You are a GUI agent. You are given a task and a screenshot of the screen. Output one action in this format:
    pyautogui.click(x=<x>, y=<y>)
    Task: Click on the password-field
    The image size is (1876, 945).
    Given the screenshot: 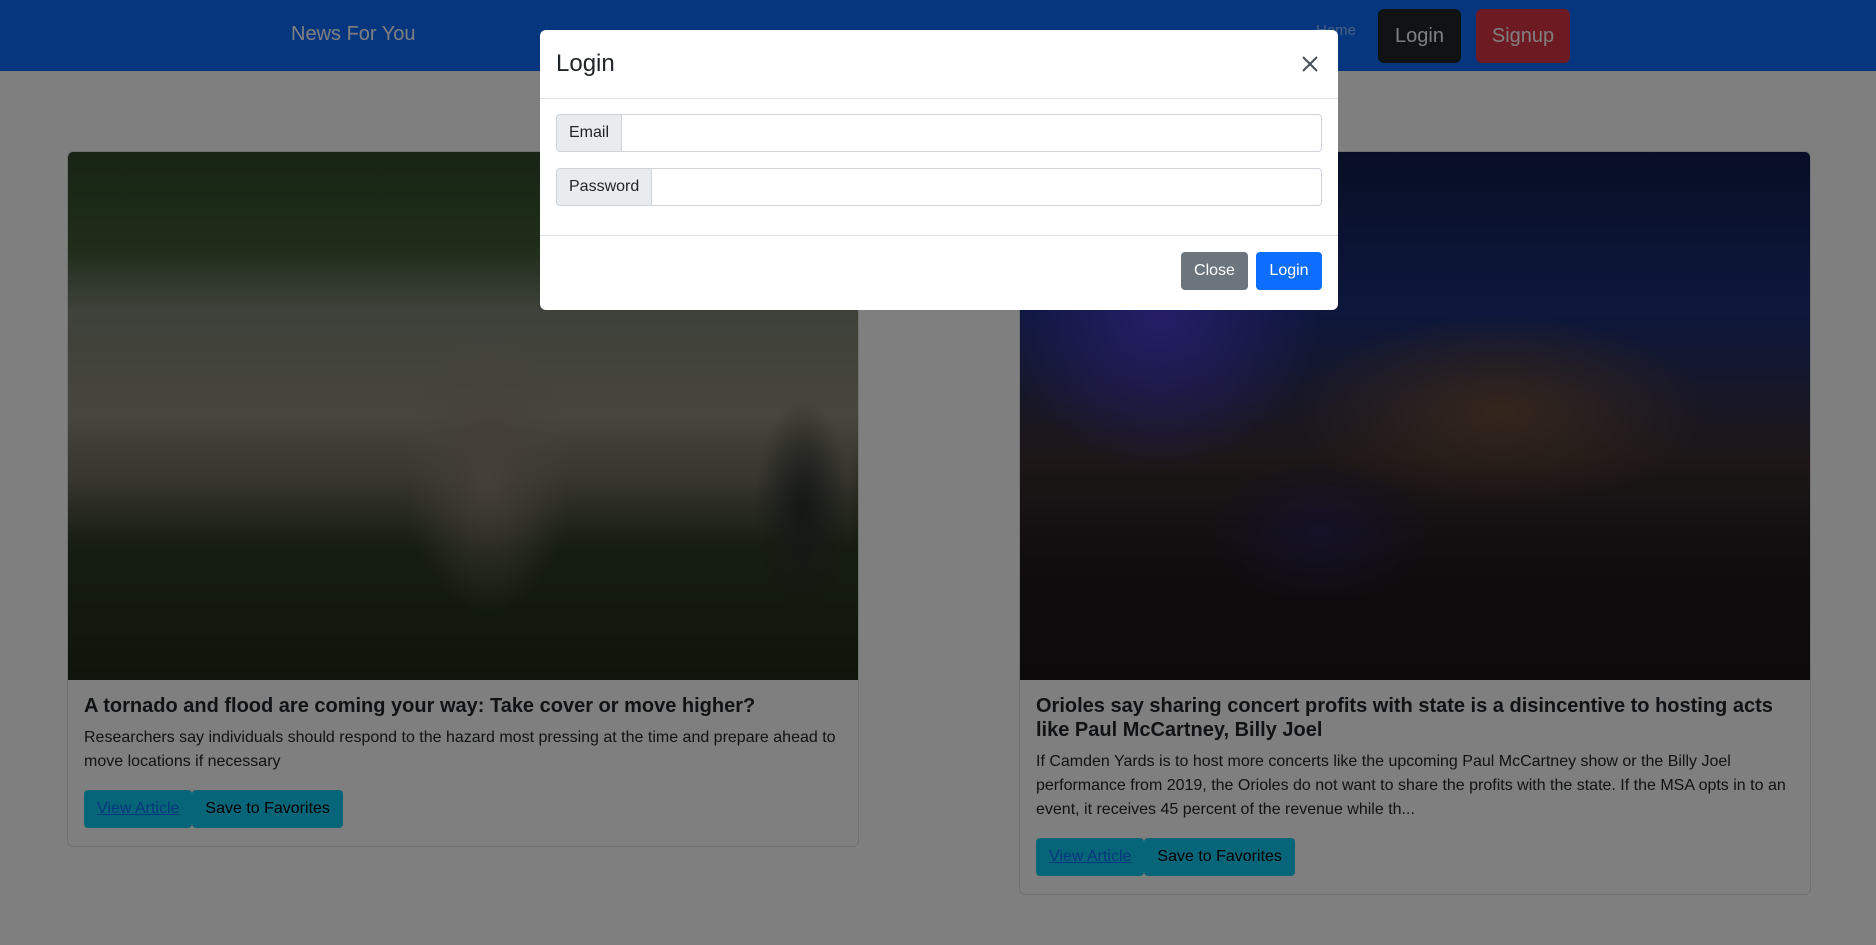 What is the action you would take?
    pyautogui.click(x=986, y=187)
    